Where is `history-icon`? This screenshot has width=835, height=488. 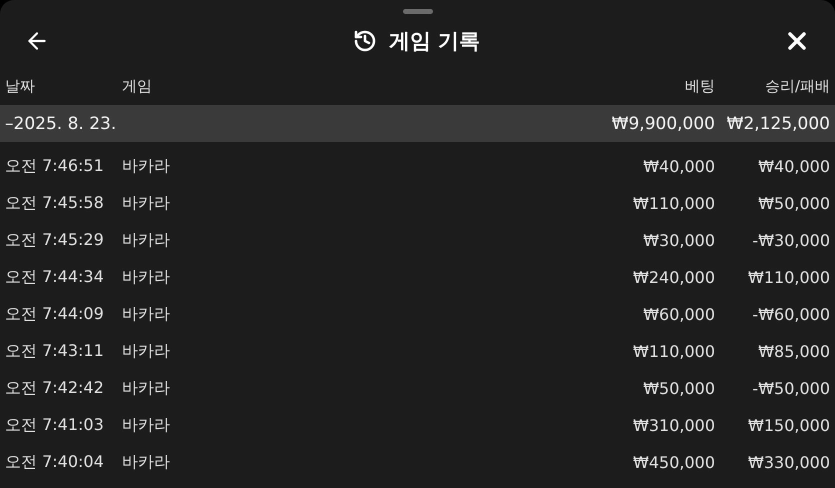
history-icon is located at coordinates (364, 41).